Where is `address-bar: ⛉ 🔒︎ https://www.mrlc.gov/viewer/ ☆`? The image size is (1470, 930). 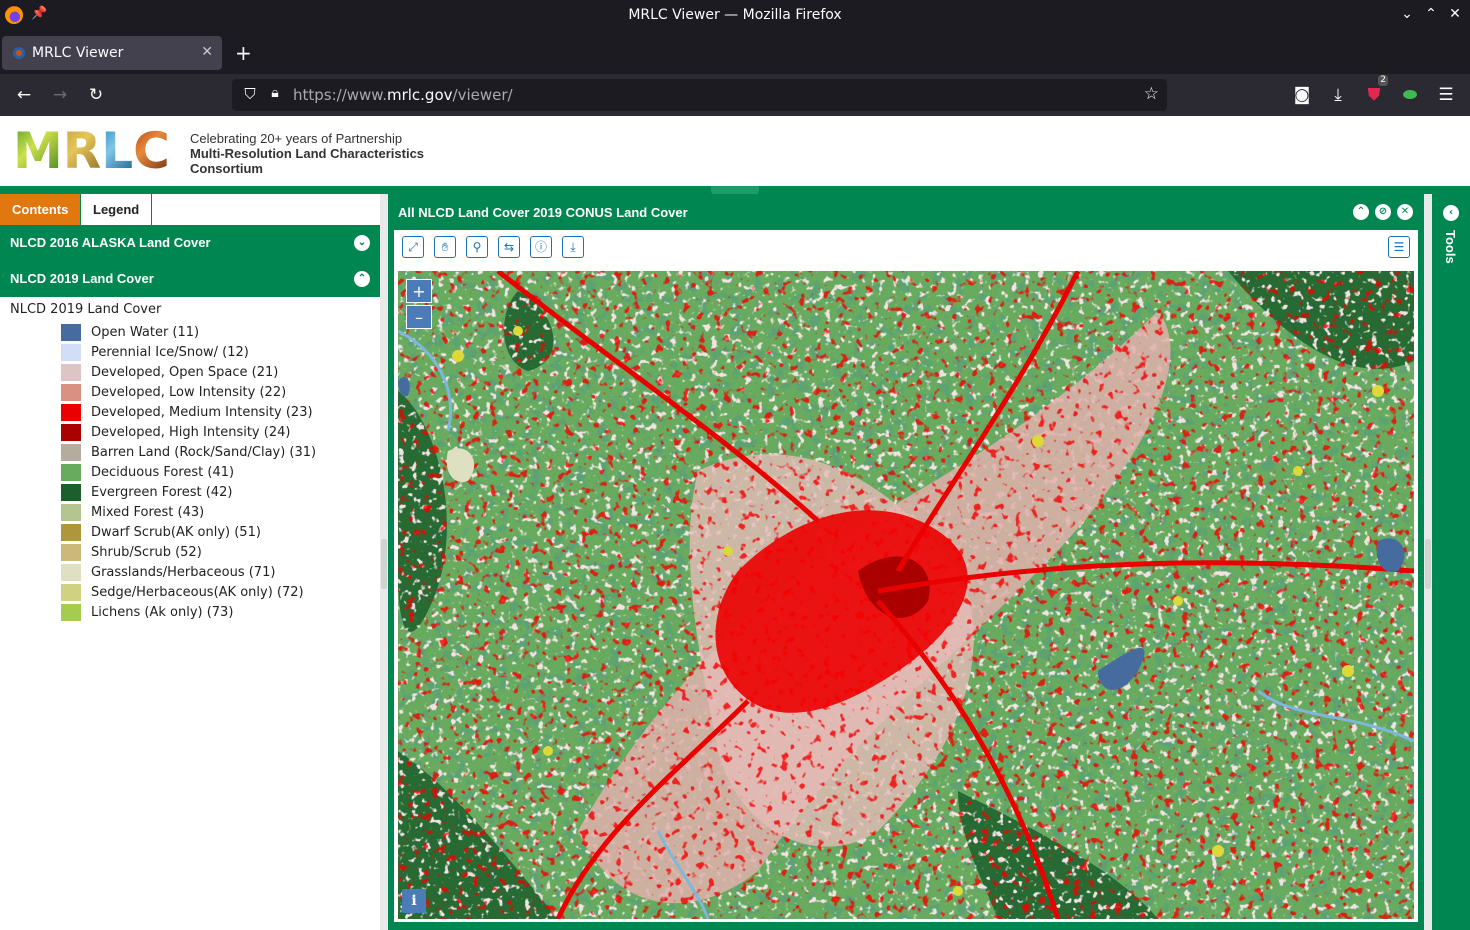
address-bar: ⛉ 🔒︎ https://www.mrlc.gov/viewer/ ☆ is located at coordinates (699, 95).